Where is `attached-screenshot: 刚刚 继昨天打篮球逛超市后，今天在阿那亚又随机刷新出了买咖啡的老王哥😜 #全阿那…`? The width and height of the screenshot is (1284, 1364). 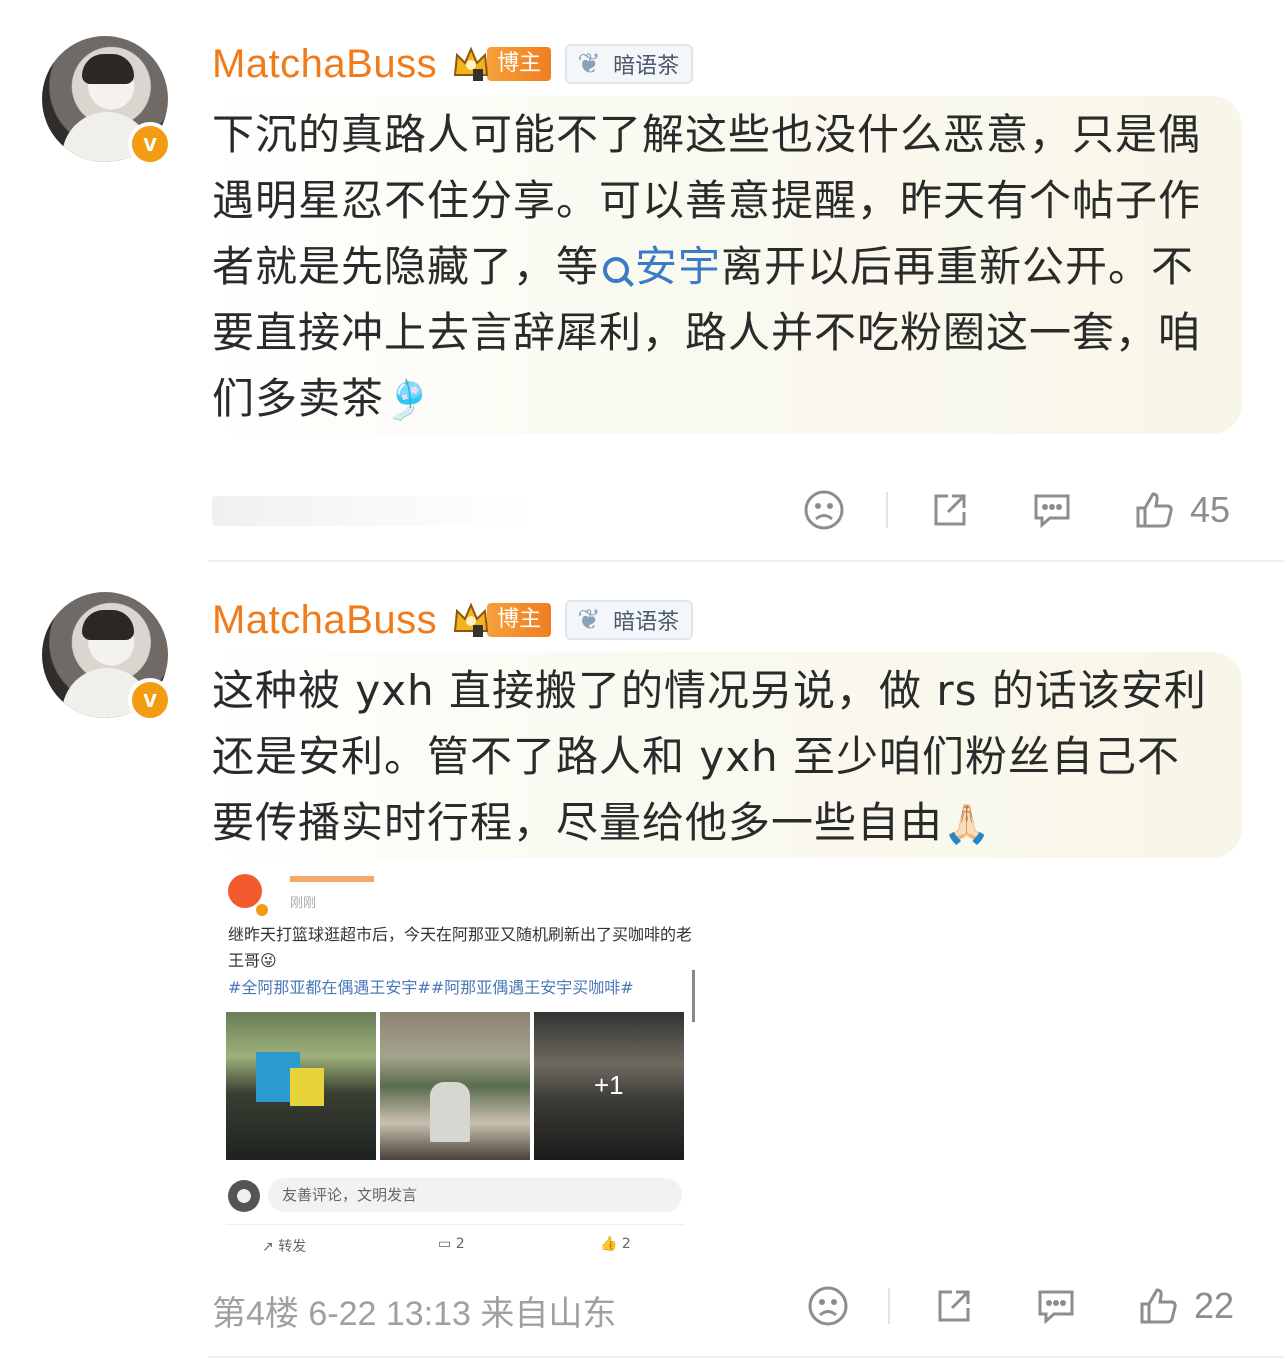
attached-screenshot: 刚刚 继昨天打篮球逛超市后，今天在阿那亚又随机刷新出了买咖啡的老王哥😜 #全阿那… is located at coordinates (457, 1059).